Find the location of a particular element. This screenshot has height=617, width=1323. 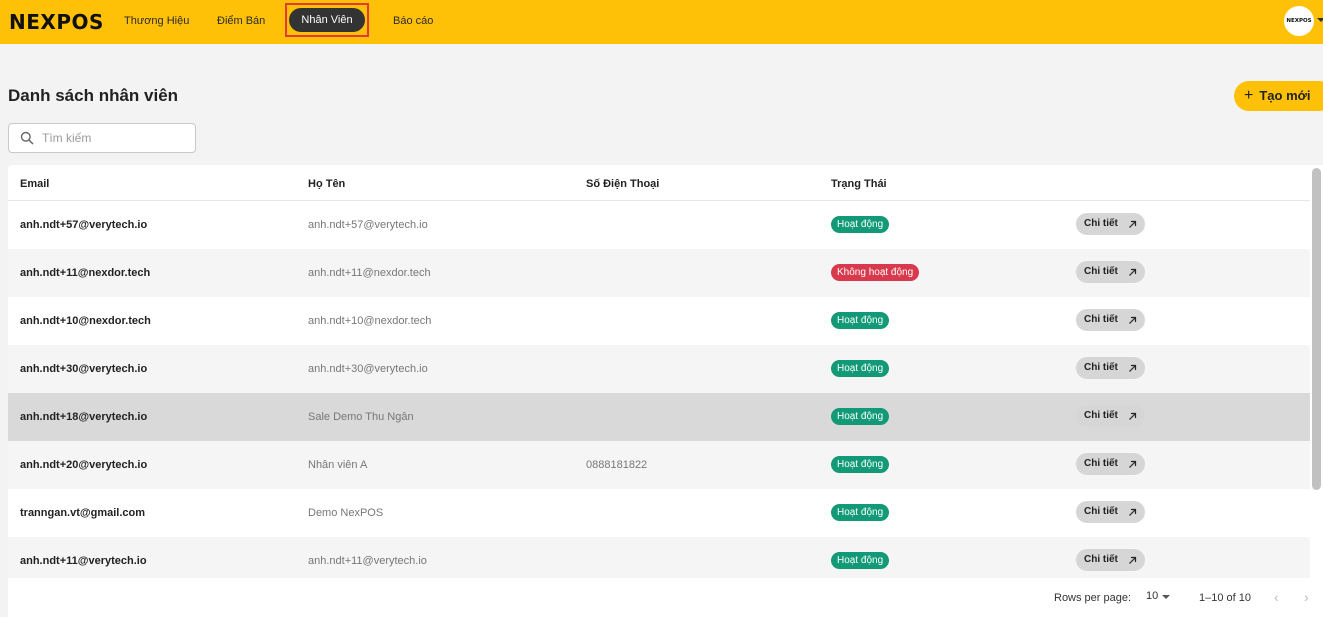

nav-thuong-hieu: Thương Hiệu is located at coordinates (156, 21).